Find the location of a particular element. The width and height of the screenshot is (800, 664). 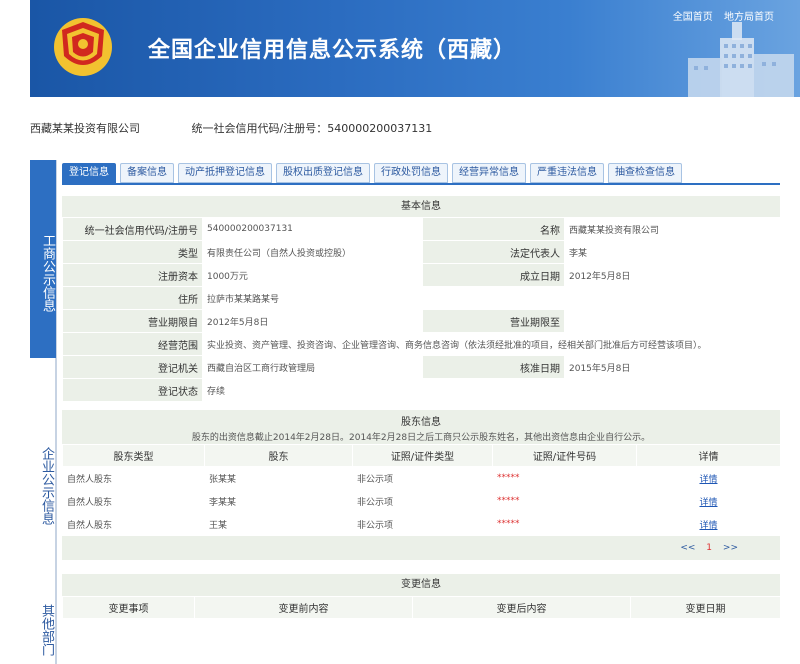

column-header: 详情 is located at coordinates (708, 455).